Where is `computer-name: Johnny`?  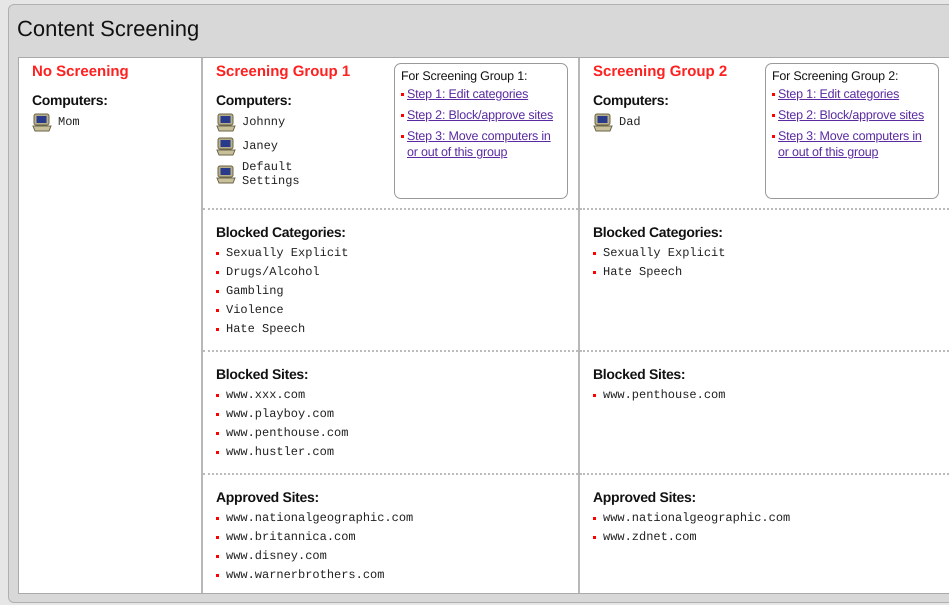 computer-name: Johnny is located at coordinates (264, 122).